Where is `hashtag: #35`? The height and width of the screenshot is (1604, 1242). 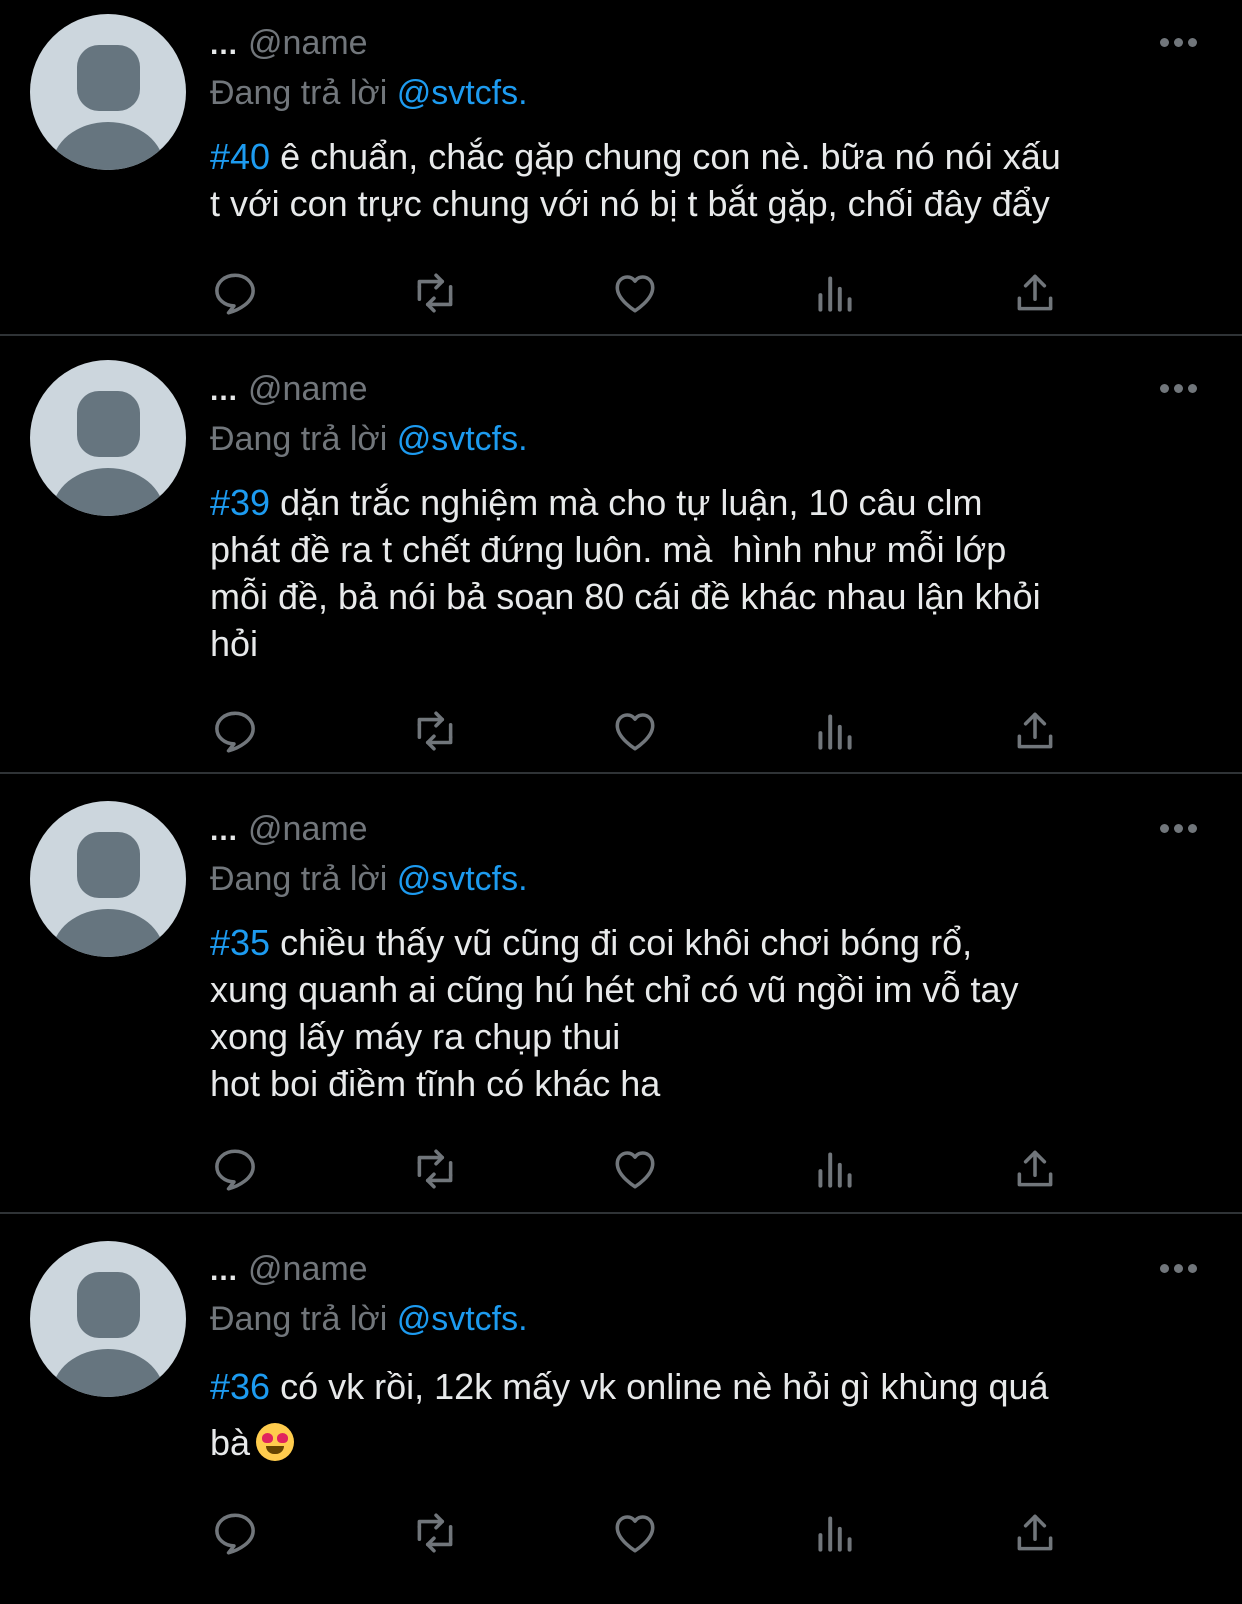 hashtag: #35 is located at coordinates (240, 942).